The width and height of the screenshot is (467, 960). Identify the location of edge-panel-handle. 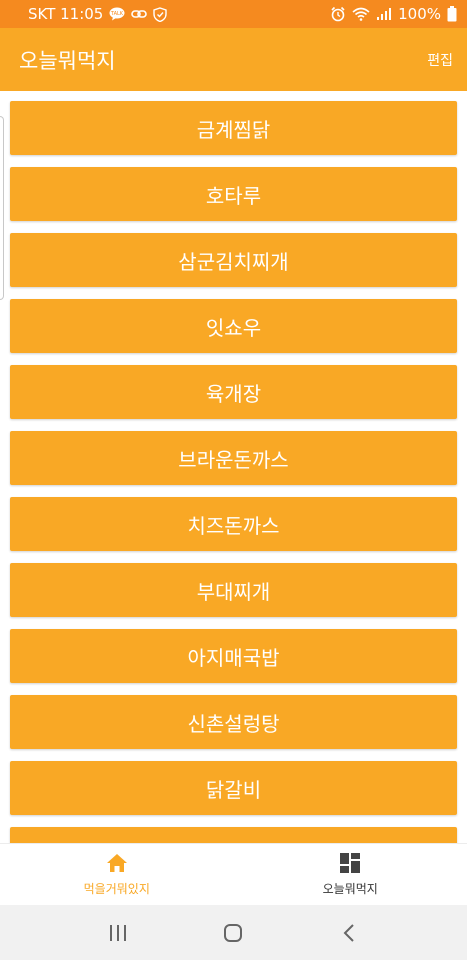
(2, 208).